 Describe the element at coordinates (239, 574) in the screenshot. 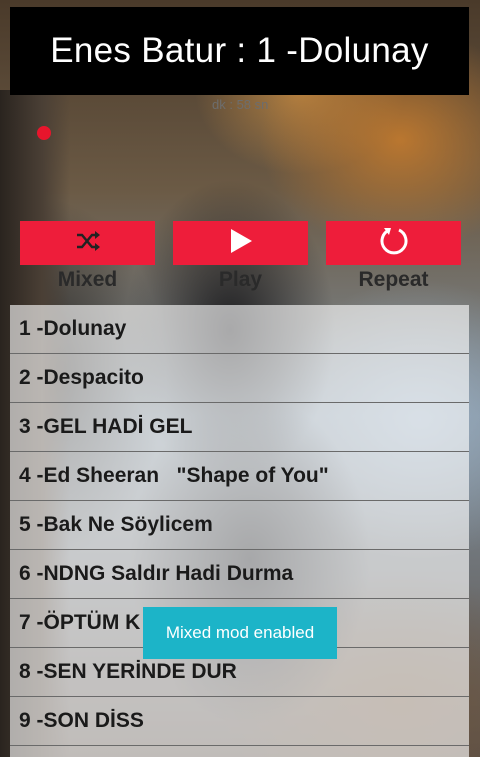

I see `playlist-item: 6 -NDNG Saldır Hadi Durma` at that location.